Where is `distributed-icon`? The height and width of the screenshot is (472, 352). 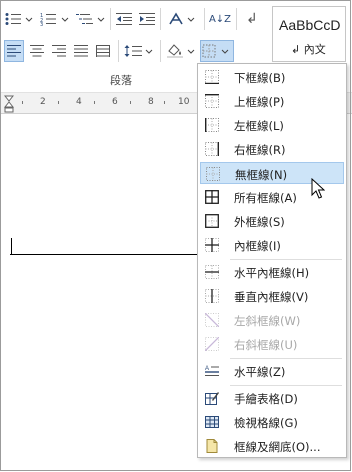
distributed-icon is located at coordinates (103, 51).